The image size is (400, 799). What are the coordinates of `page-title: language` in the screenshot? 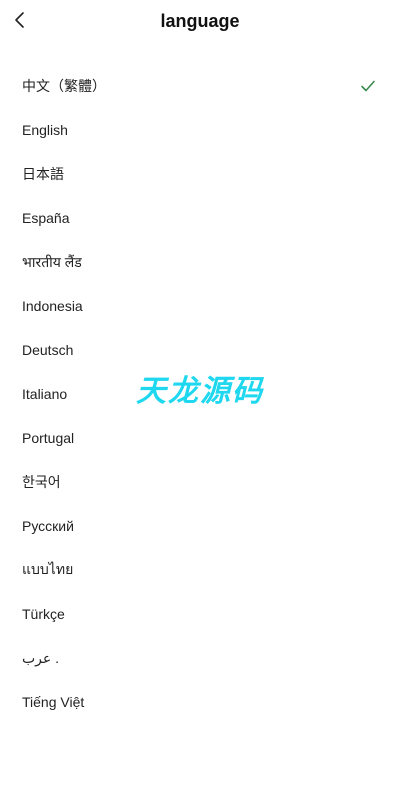 It's located at (200, 21).